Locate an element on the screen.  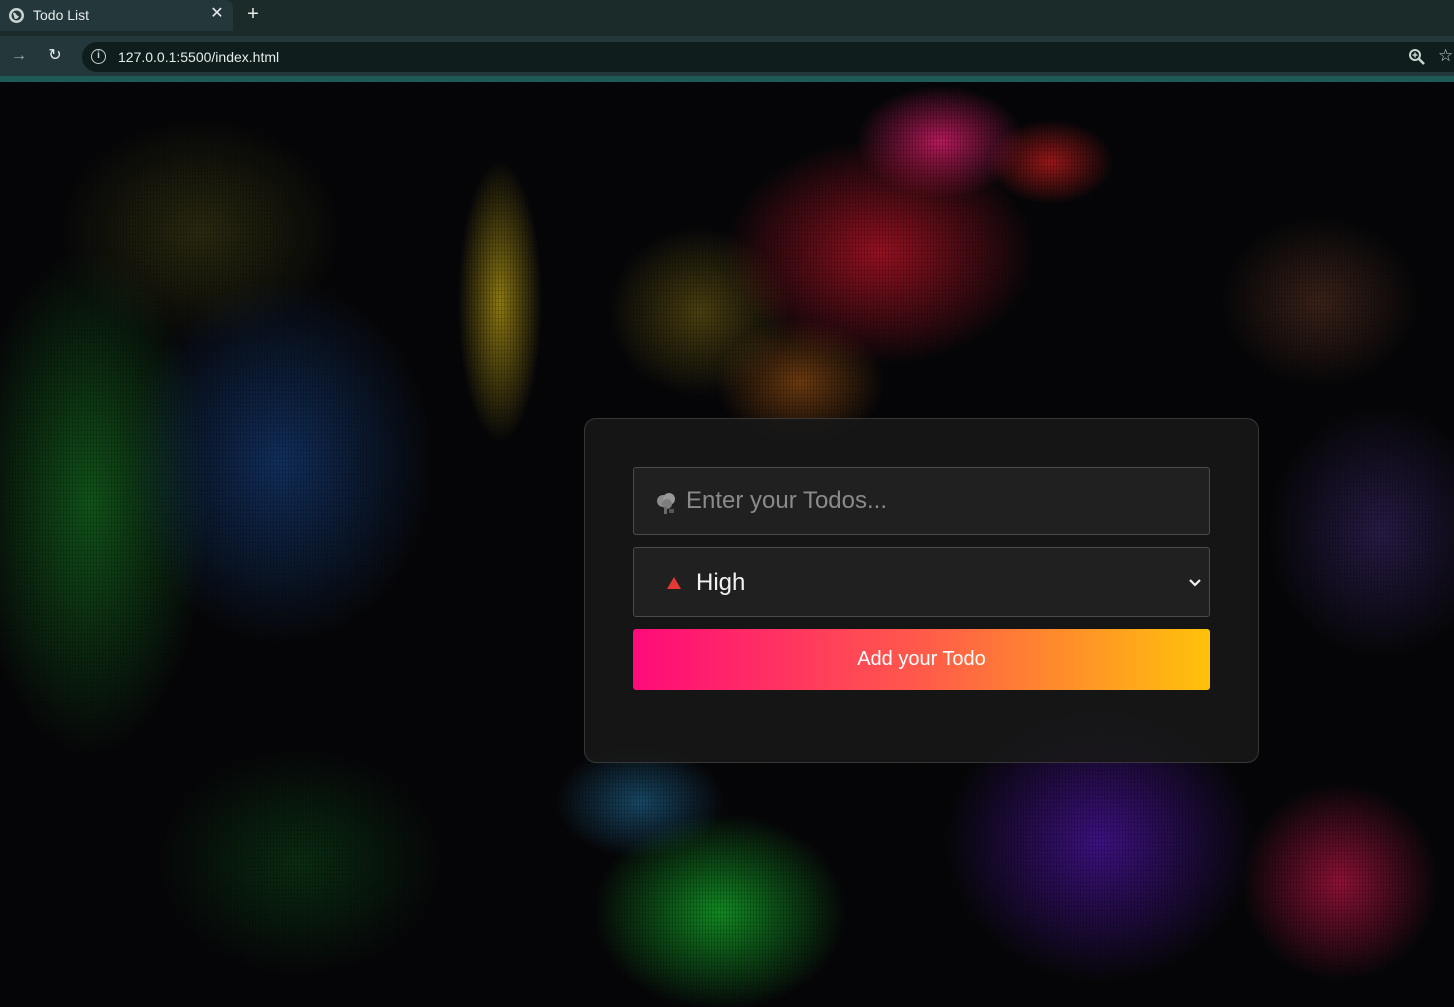
tab-todo-list: Todo List ✕ is located at coordinates (116, 15).